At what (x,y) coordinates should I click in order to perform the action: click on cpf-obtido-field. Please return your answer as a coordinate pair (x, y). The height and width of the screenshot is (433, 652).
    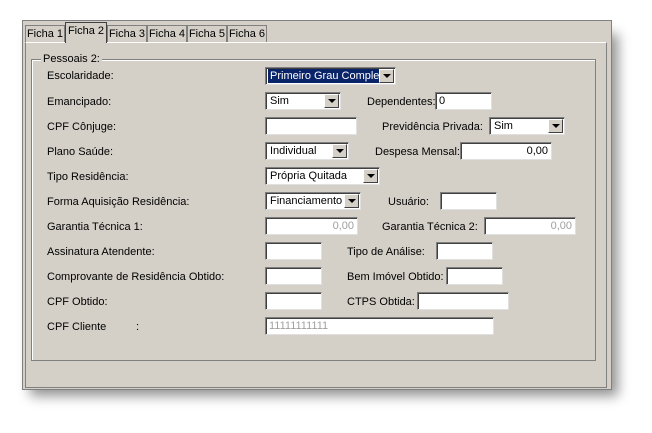
    Looking at the image, I should click on (293, 301).